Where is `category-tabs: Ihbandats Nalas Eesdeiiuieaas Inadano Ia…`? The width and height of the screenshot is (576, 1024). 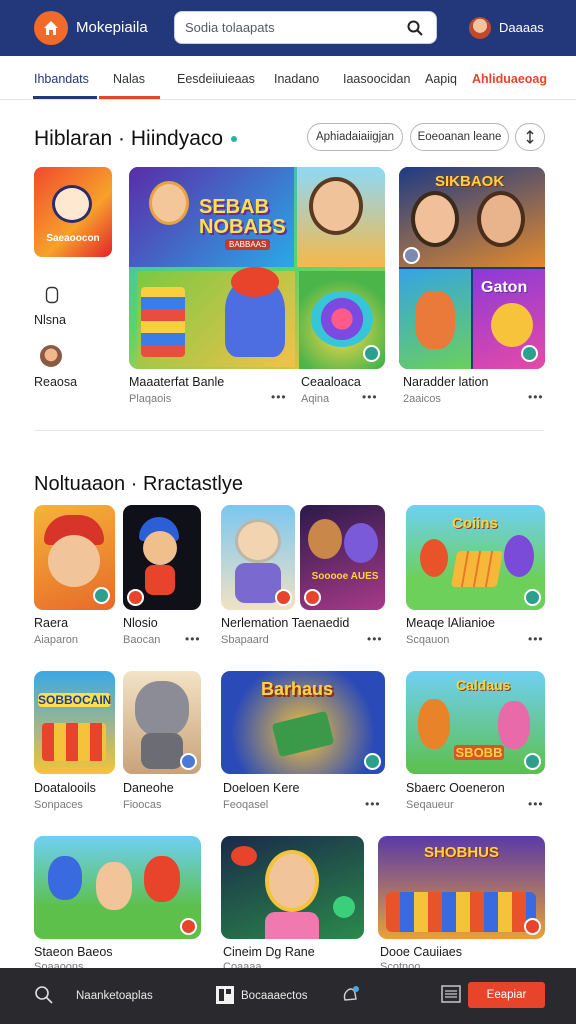
category-tabs: Ihbandats Nalas Eesdeiiuieaas Inadano Ia… is located at coordinates (288, 78).